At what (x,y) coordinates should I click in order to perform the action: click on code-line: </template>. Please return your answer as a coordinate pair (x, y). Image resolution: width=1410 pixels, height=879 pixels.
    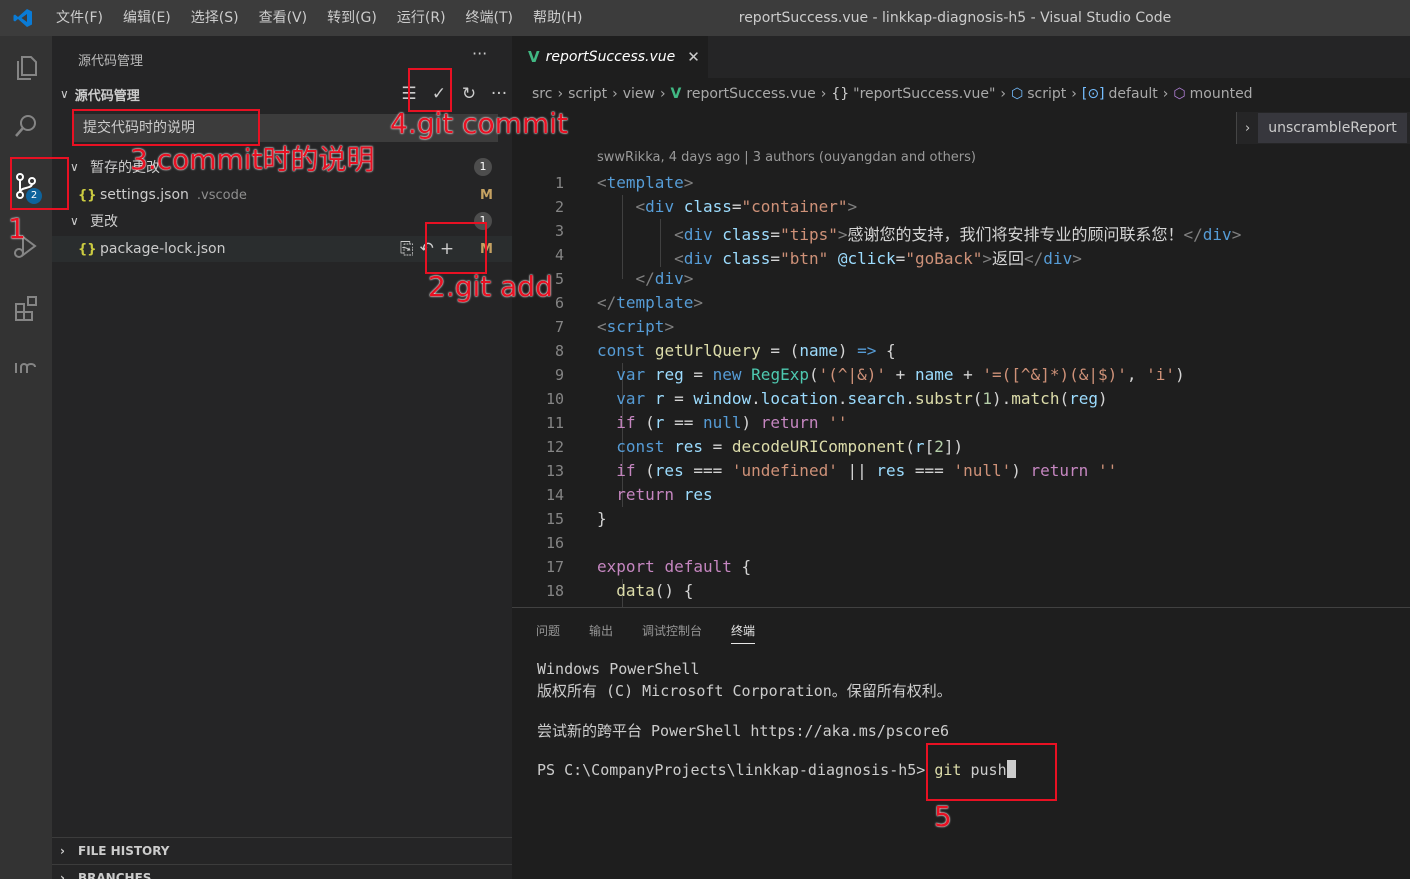
    Looking at the image, I should click on (650, 302).